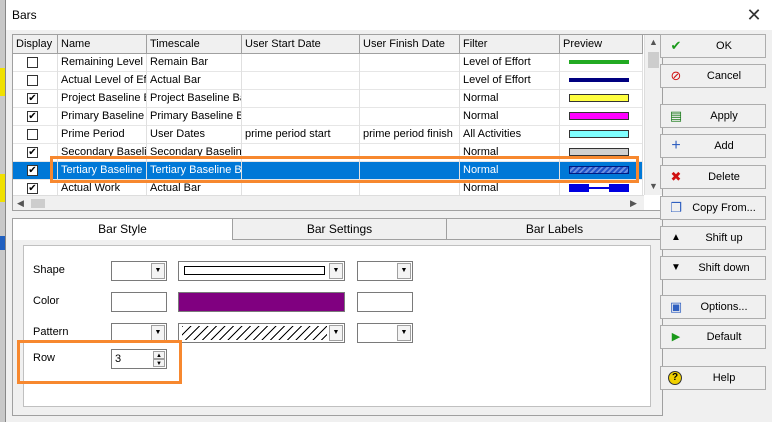  I want to click on shift-up-button: ▲ Shift up, so click(713, 238).